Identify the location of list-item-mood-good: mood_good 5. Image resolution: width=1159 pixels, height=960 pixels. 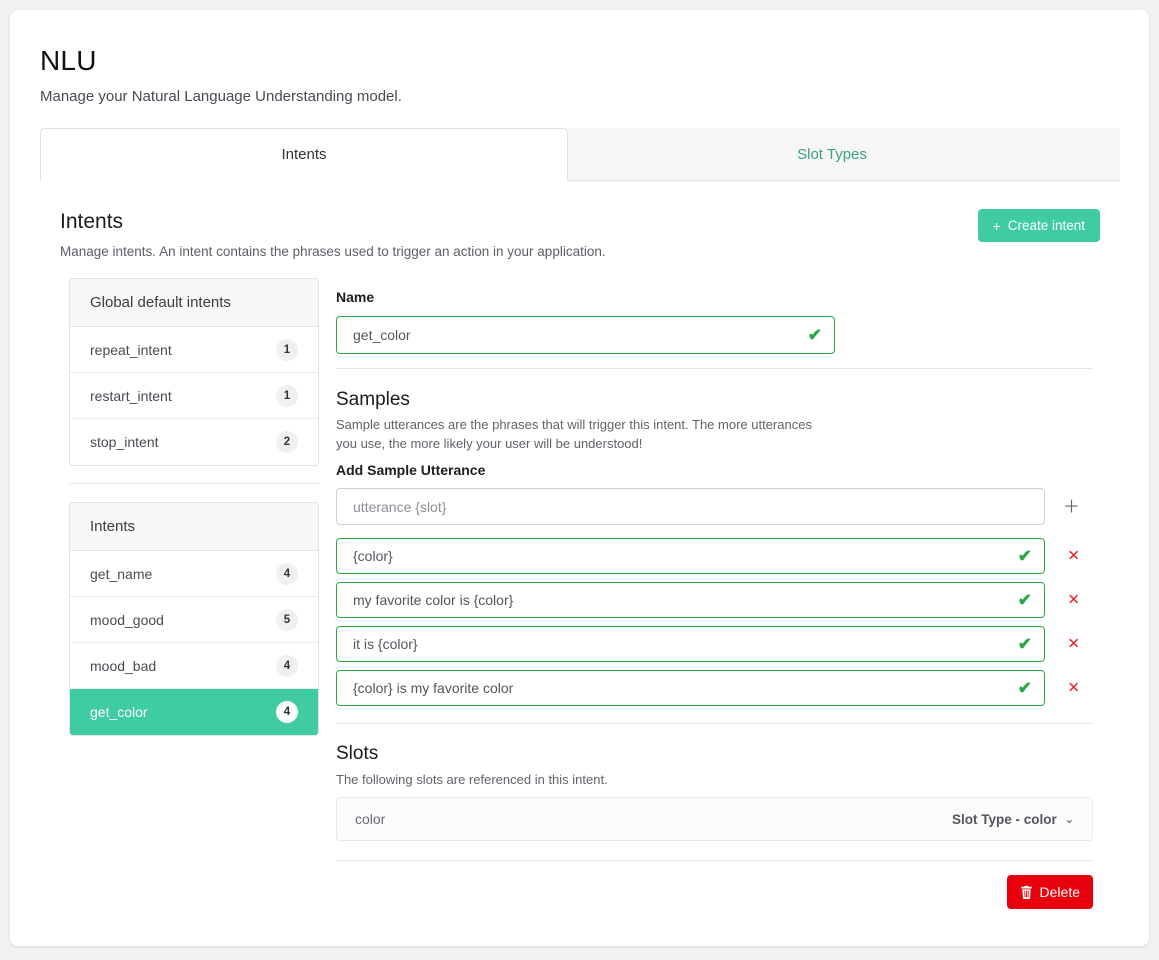
(194, 620).